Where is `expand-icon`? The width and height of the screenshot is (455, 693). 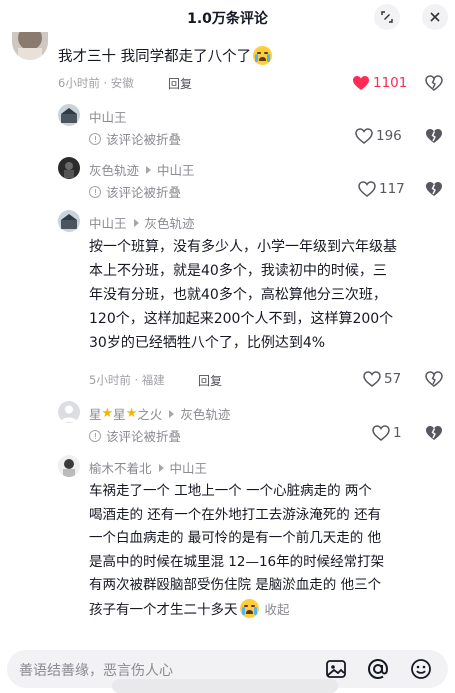
expand-icon is located at coordinates (387, 17).